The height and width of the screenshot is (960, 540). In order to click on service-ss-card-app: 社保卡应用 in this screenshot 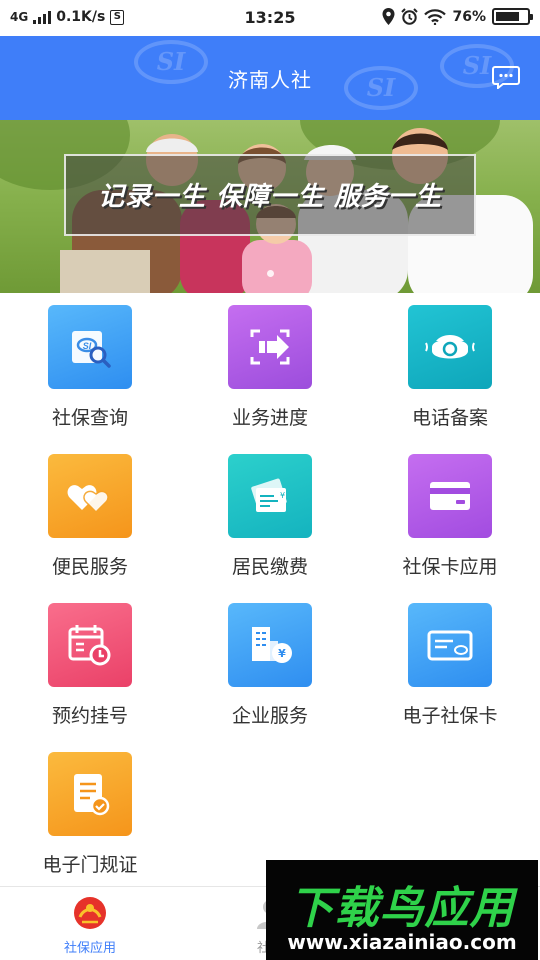, I will do `click(450, 516)`.